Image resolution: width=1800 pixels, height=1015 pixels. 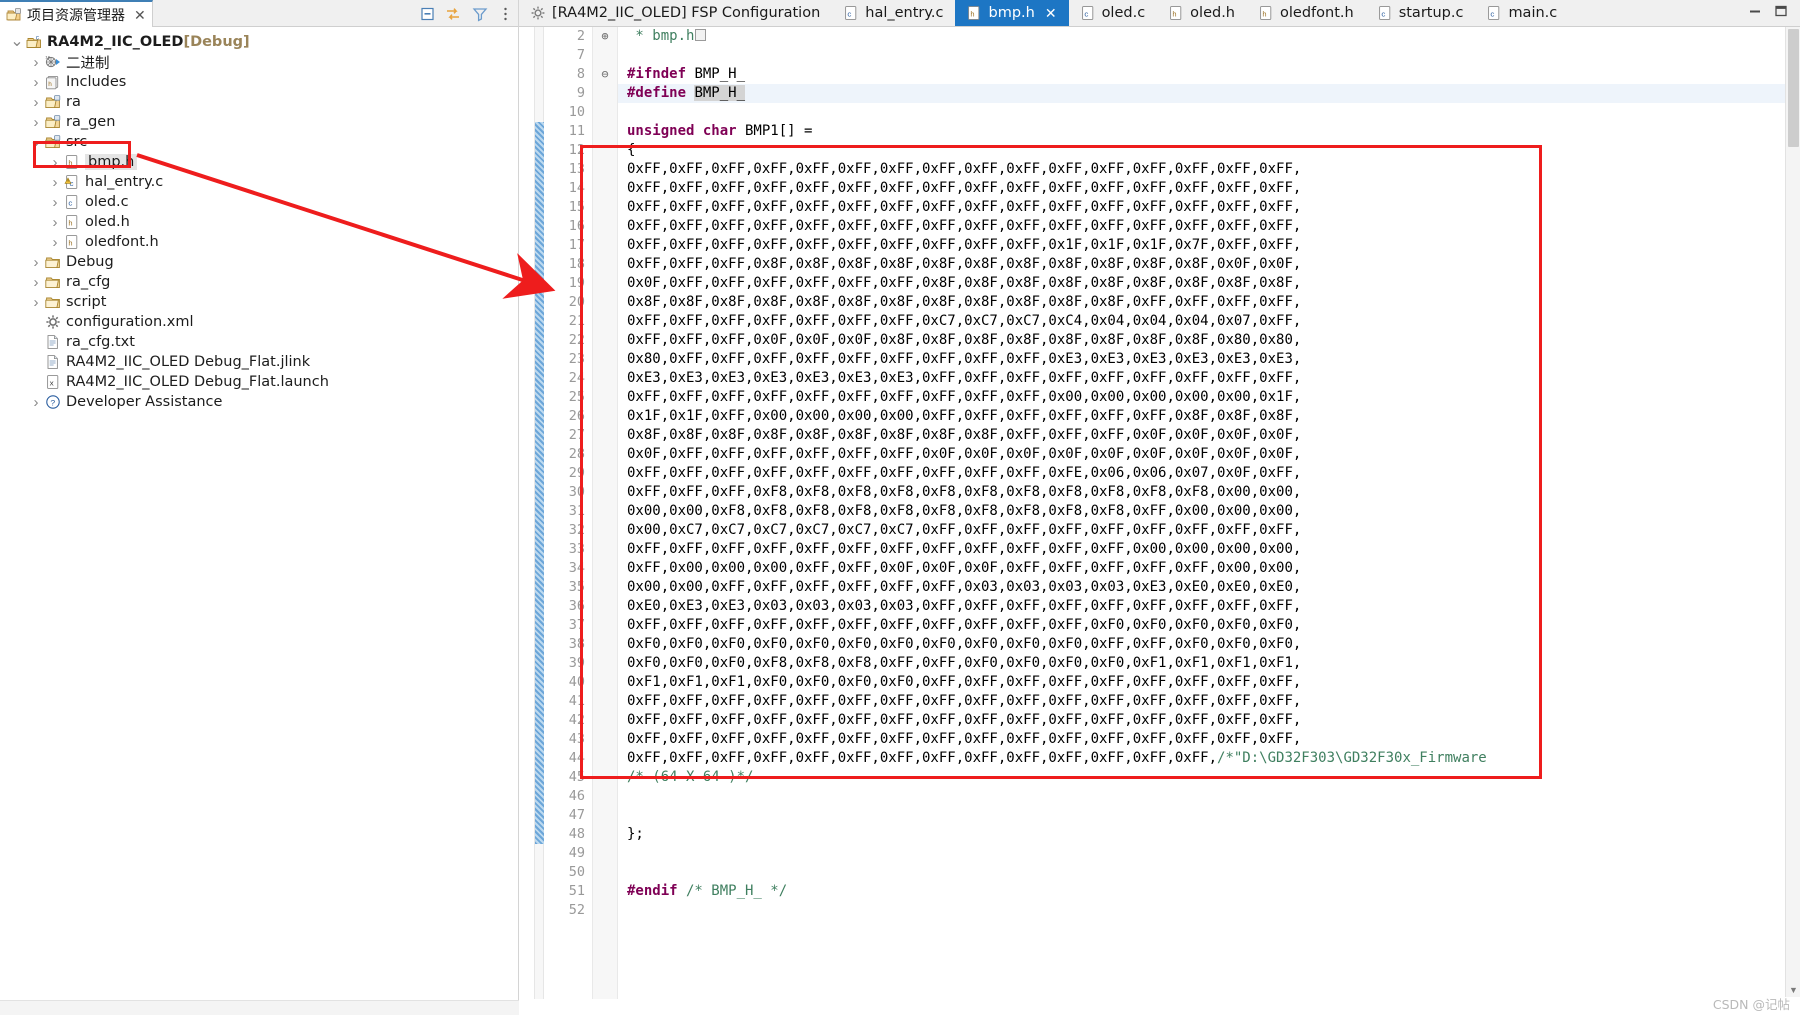 What do you see at coordinates (259, 242) in the screenshot?
I see `tree-item-oledfont-h: › h oledfont.h` at bounding box center [259, 242].